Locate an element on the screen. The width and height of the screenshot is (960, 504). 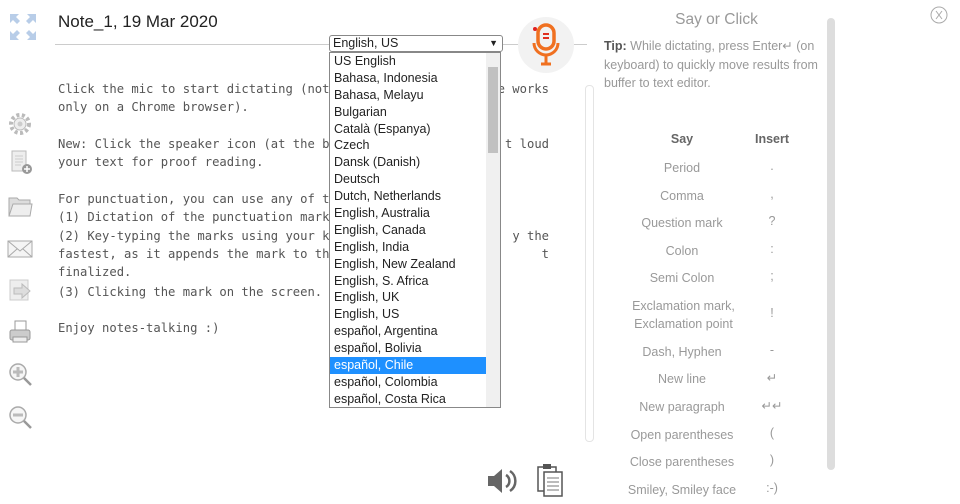
language-option: US English is located at coordinates (407, 61).